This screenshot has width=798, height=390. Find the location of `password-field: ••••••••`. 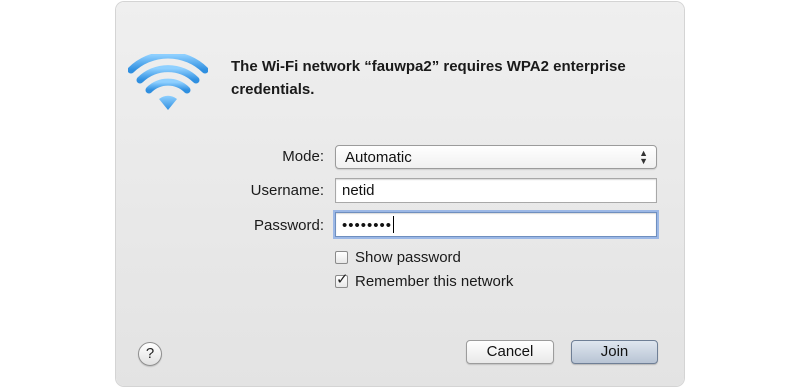

password-field: •••••••• is located at coordinates (496, 224).